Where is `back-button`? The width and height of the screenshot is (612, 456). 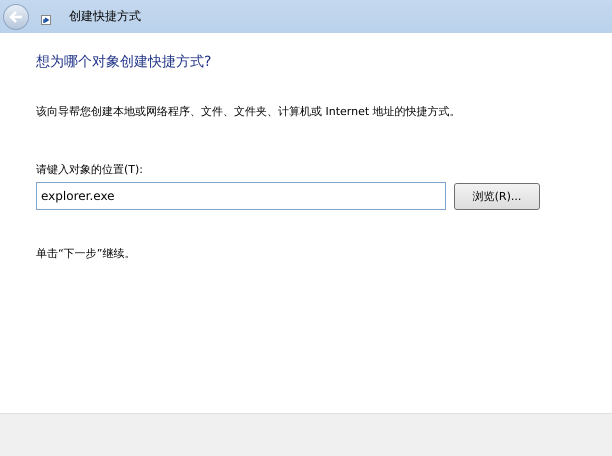
back-button is located at coordinates (16, 17).